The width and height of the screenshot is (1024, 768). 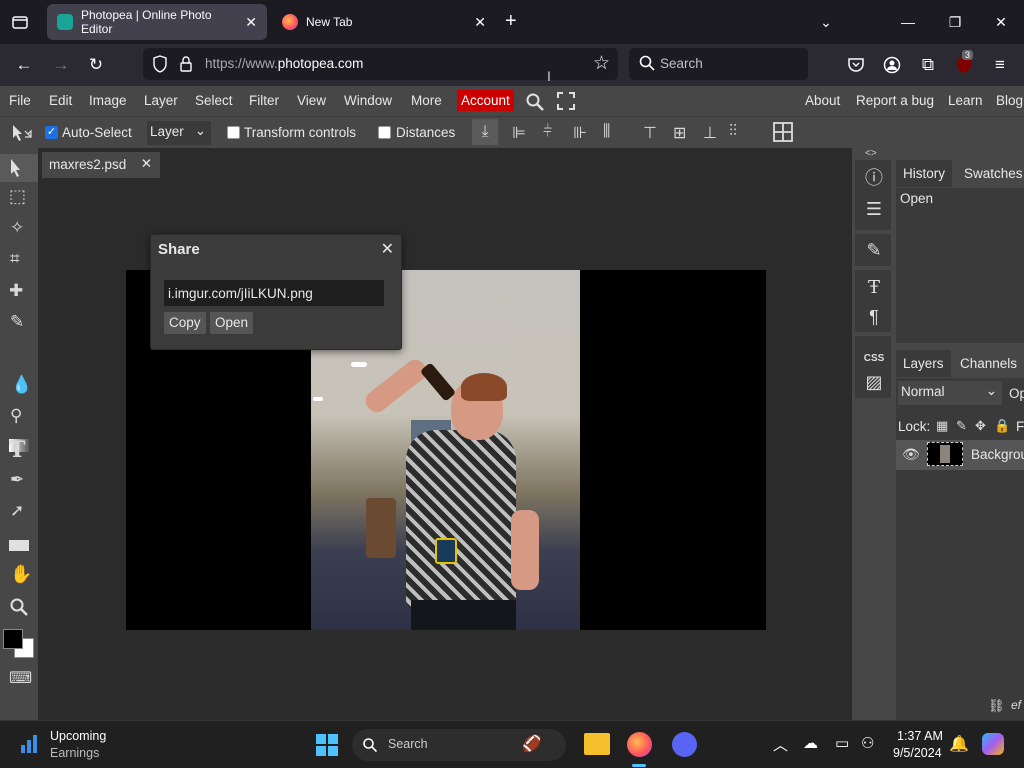 I want to click on blur-tool-icon: 💧, so click(x=21, y=385).